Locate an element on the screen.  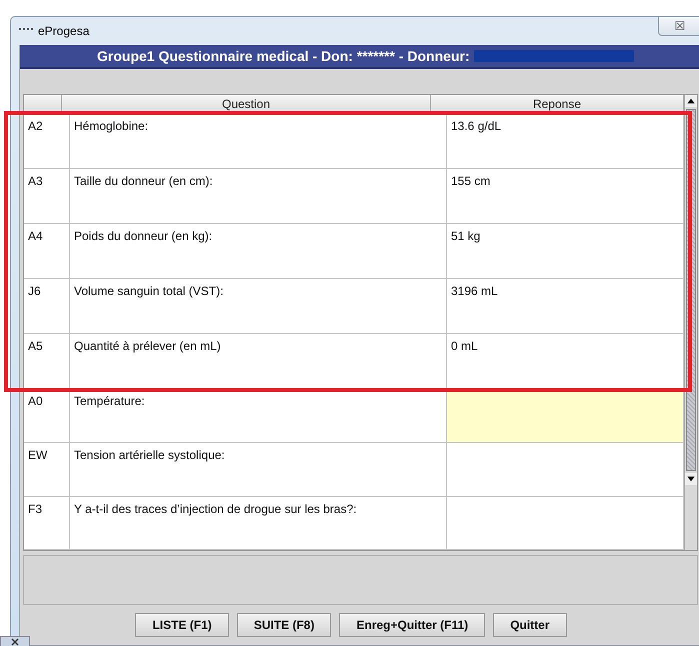
question-cell: Taille du donneur (en cm): is located at coordinates (258, 196).